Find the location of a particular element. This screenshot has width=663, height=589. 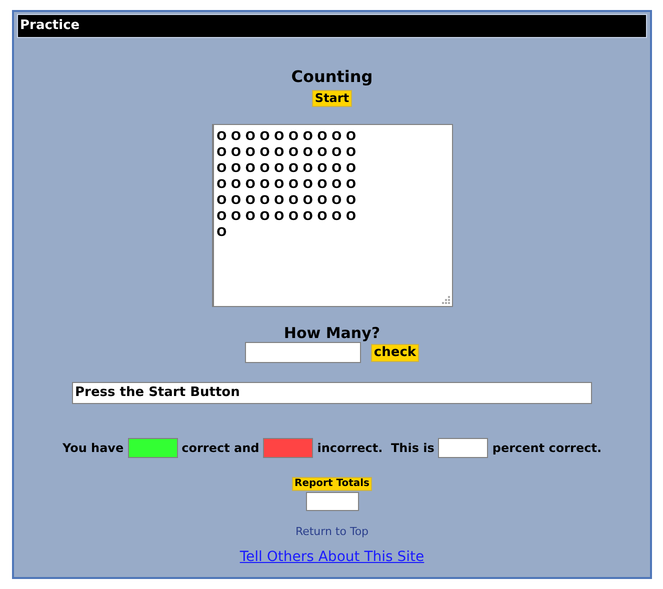

check-button: check is located at coordinates (395, 353).